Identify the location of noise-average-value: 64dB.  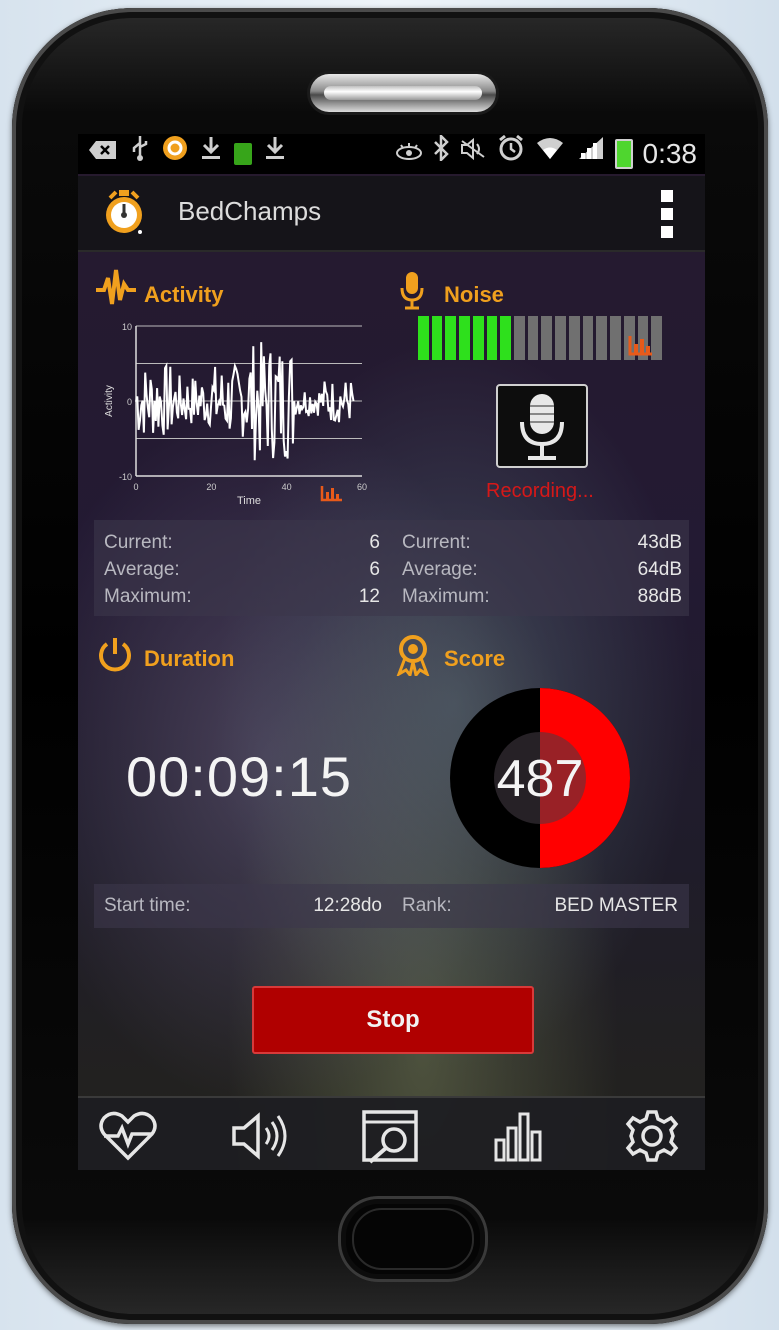
(659, 569).